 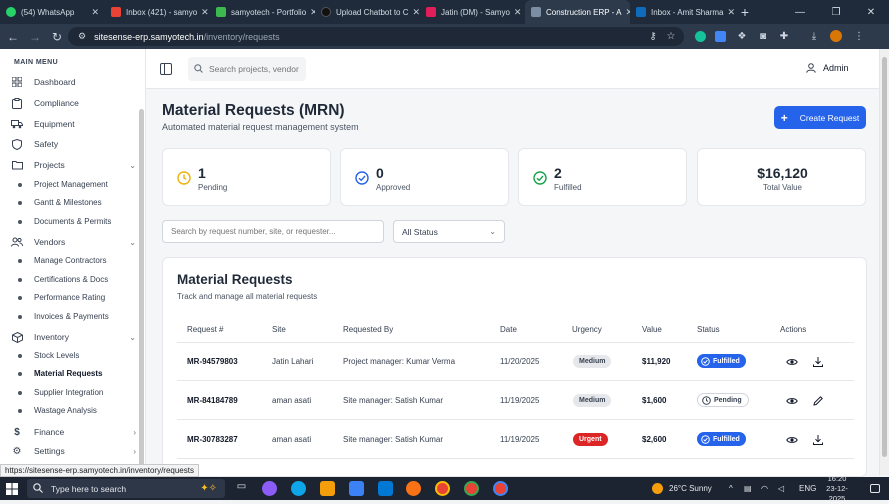 What do you see at coordinates (653, 36) in the screenshot?
I see `password-key-icon: ⚷` at bounding box center [653, 36].